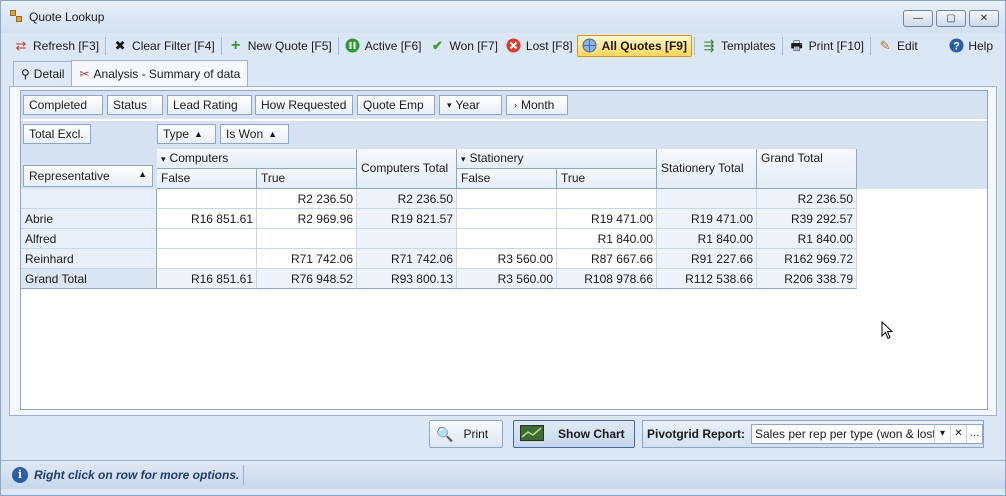 The image size is (1006, 496). What do you see at coordinates (885, 45) in the screenshot?
I see `edit-icon: ✎` at bounding box center [885, 45].